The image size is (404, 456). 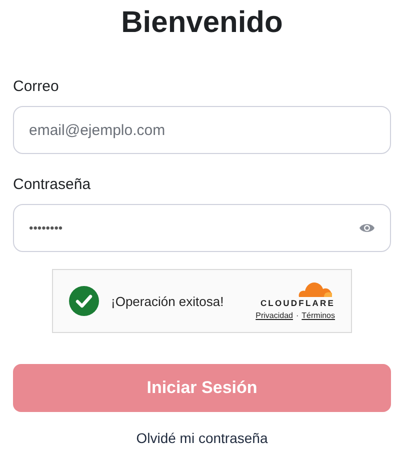 What do you see at coordinates (52, 185) in the screenshot?
I see `field-label: Contraseña` at bounding box center [52, 185].